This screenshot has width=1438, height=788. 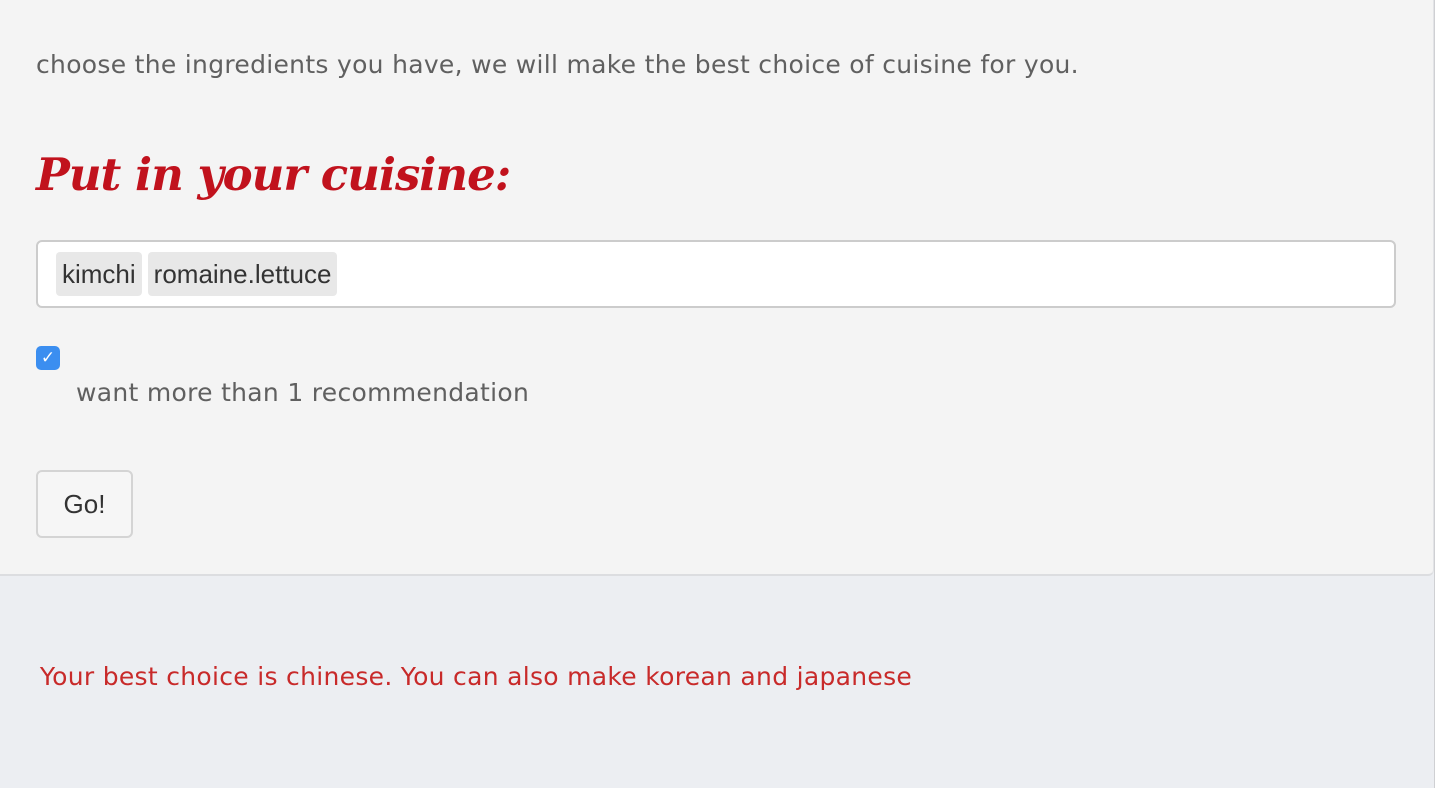 What do you see at coordinates (1436, 394) in the screenshot?
I see `window-edge` at bounding box center [1436, 394].